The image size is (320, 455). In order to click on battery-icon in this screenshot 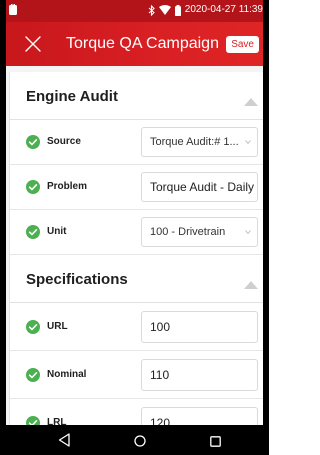, I will do `click(177, 10)`.